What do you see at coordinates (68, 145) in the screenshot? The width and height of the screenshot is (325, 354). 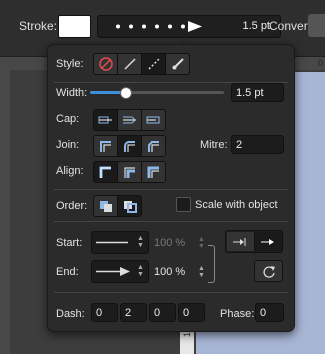 I see `join-label: Join:` at bounding box center [68, 145].